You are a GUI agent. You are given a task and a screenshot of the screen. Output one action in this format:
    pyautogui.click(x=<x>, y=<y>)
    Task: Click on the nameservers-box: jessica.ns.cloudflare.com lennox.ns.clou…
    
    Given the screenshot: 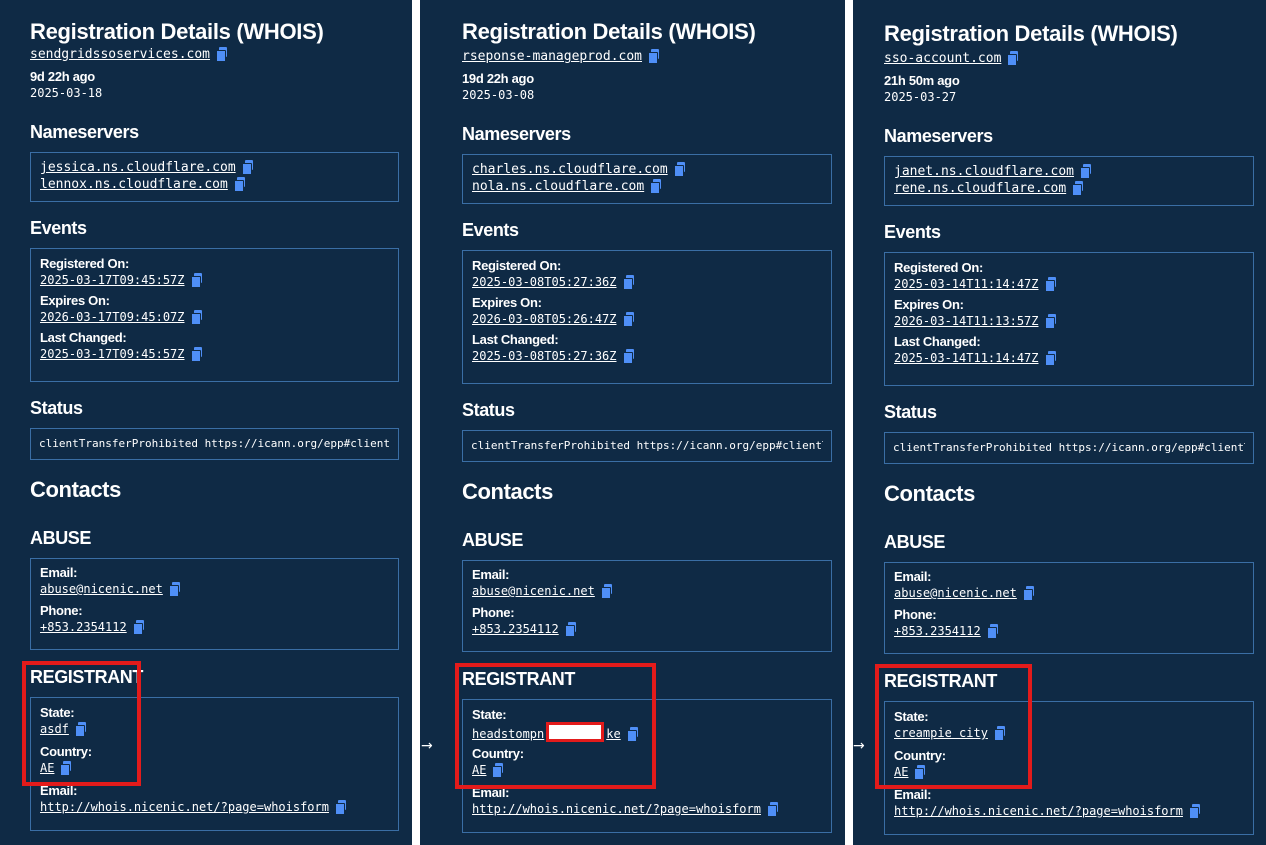 What is the action you would take?
    pyautogui.click(x=214, y=177)
    